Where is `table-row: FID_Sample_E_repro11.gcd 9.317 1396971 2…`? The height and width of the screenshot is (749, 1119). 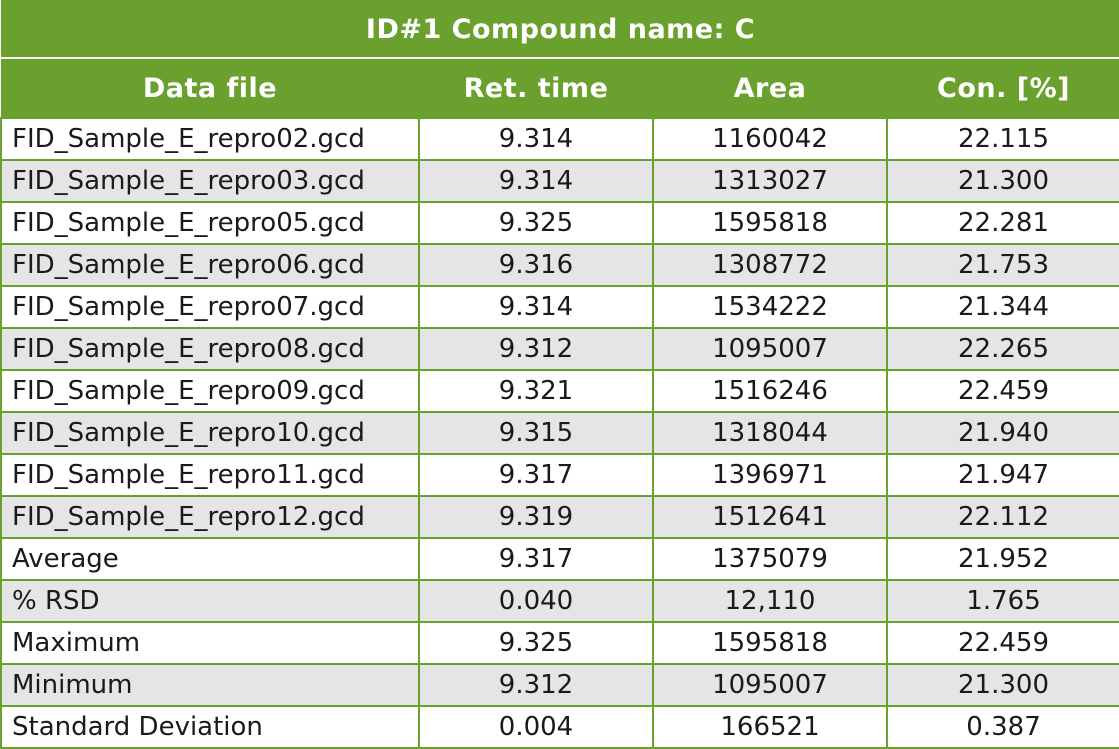 table-row: FID_Sample_E_repro11.gcd 9.317 1396971 2… is located at coordinates (559, 475).